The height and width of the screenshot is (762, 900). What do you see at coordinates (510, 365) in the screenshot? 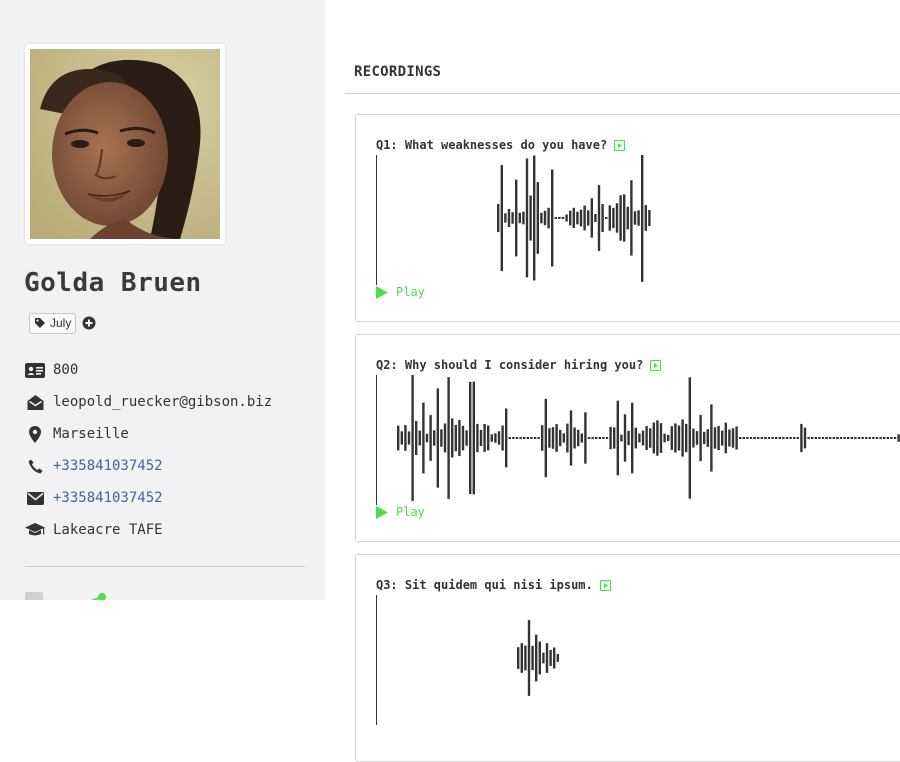
I see `recording-question-text: Q2: Why should I consider hiring you?` at bounding box center [510, 365].